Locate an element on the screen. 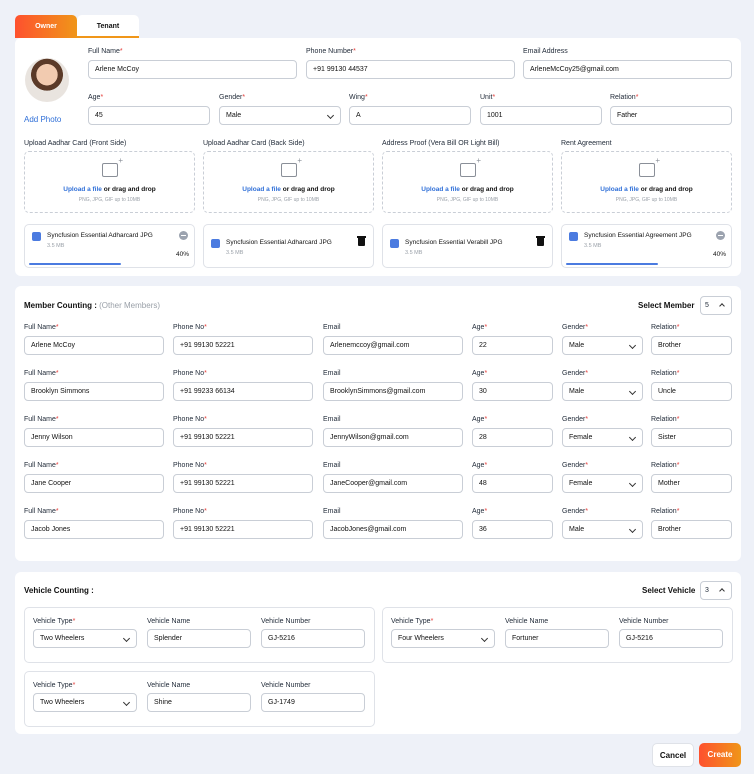 The image size is (754, 774). member-gender-label: Gender* is located at coordinates (575, 511).